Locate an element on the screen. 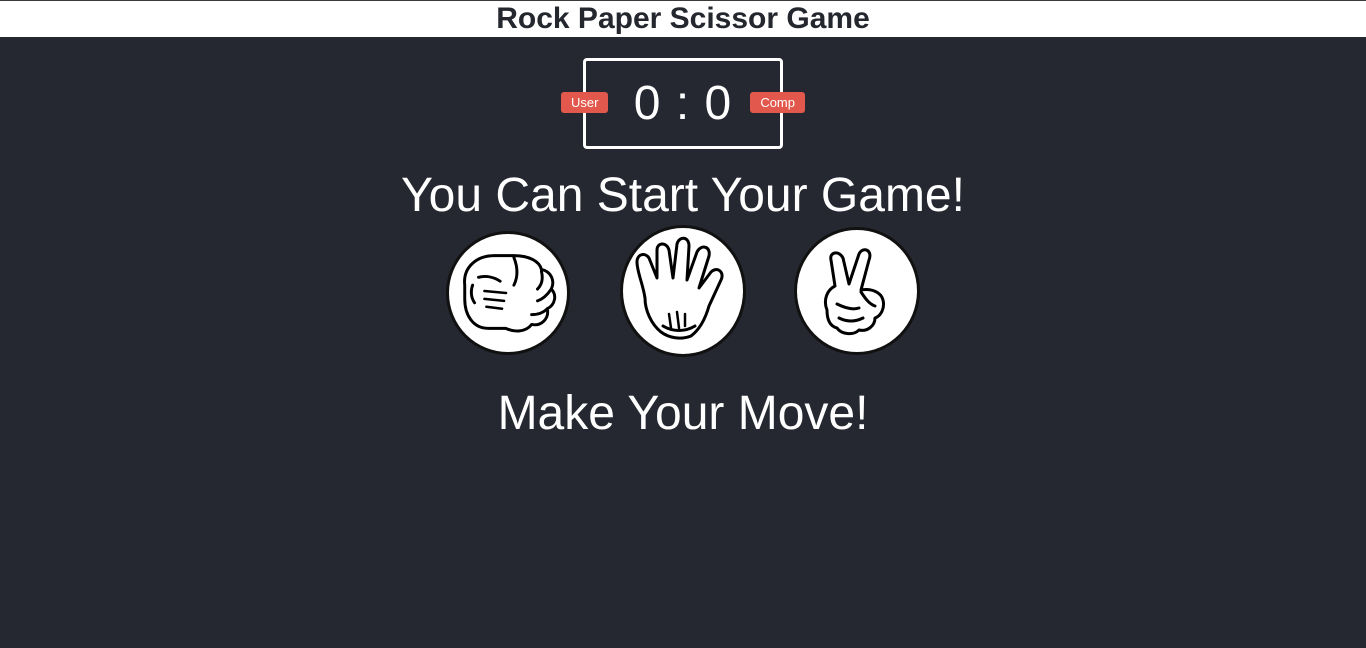 This screenshot has height=648, width=1366. scissors-hand-icon is located at coordinates (854, 292).